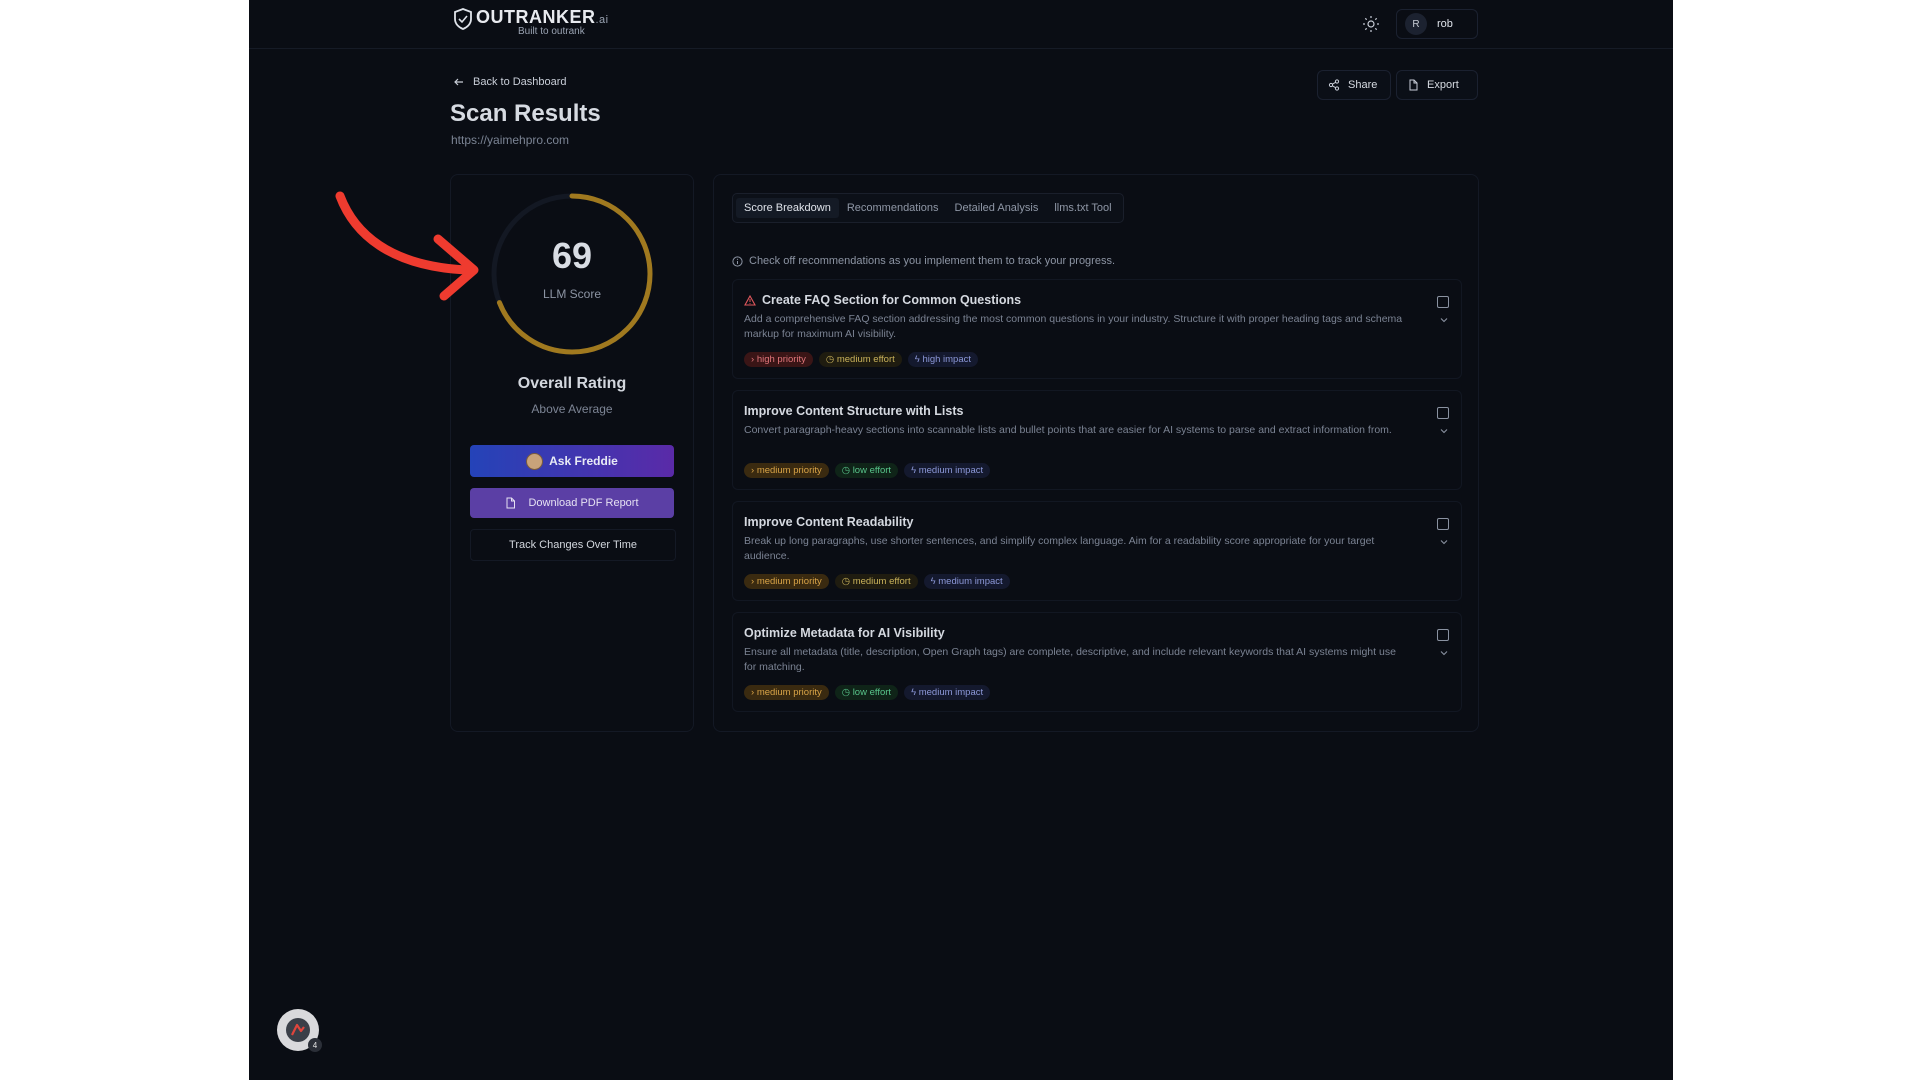 This screenshot has height=1080, width=1920. I want to click on user-menu: R rob, so click(1437, 24).